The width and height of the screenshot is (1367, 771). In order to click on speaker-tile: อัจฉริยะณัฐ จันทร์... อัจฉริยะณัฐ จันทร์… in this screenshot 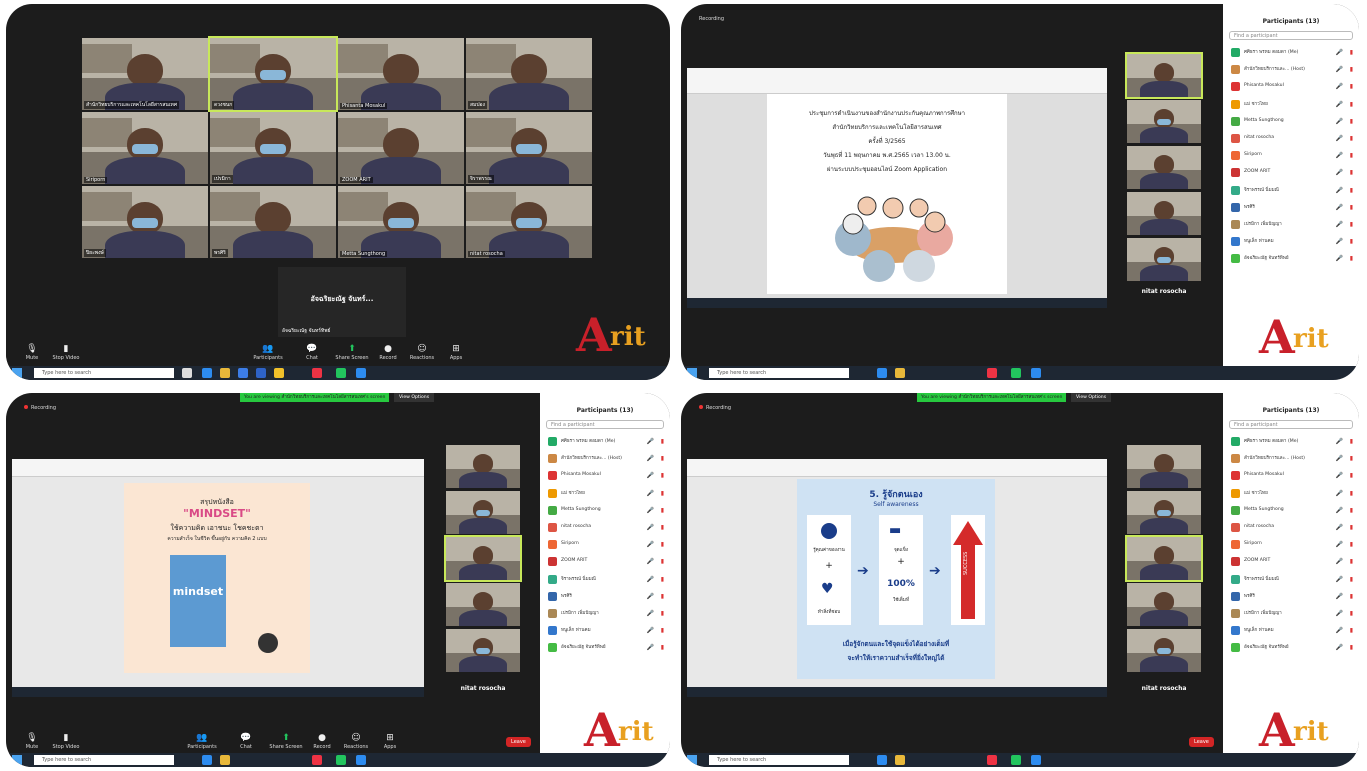, I will do `click(342, 302)`.